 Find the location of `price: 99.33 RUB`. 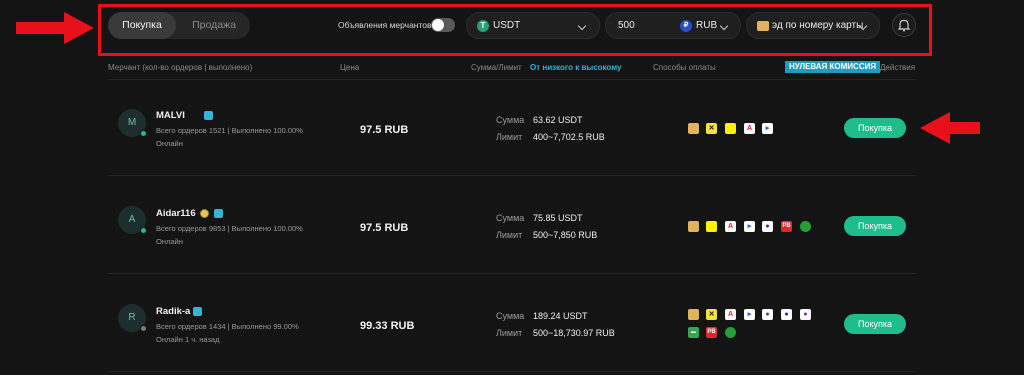

price: 99.33 RUB is located at coordinates (387, 326).